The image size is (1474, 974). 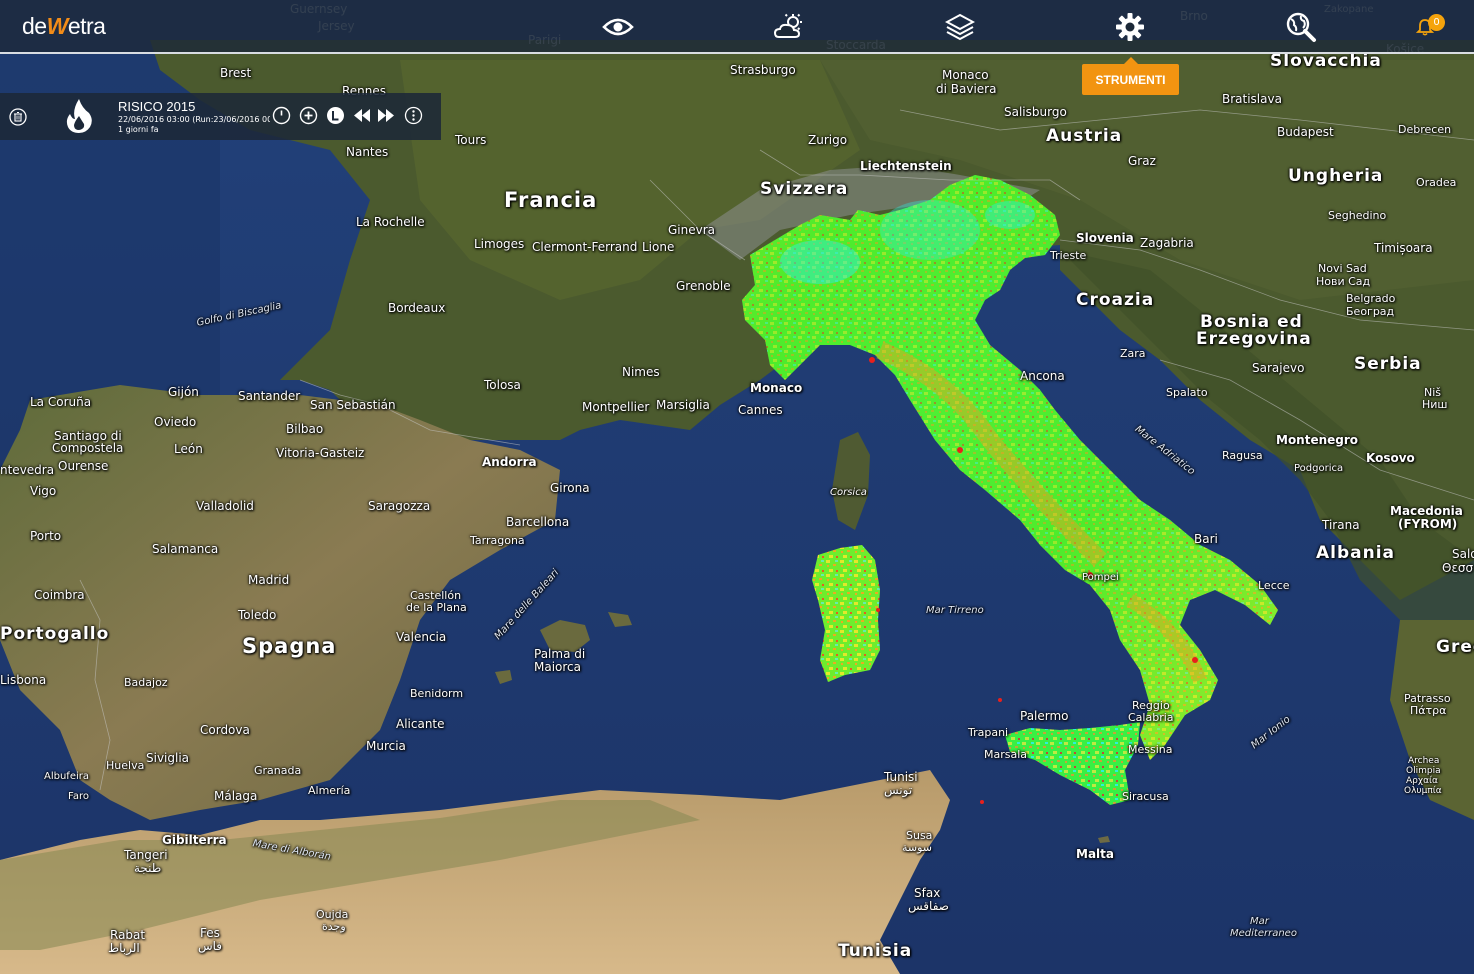 I want to click on fast-forward-icon, so click(x=386, y=115).